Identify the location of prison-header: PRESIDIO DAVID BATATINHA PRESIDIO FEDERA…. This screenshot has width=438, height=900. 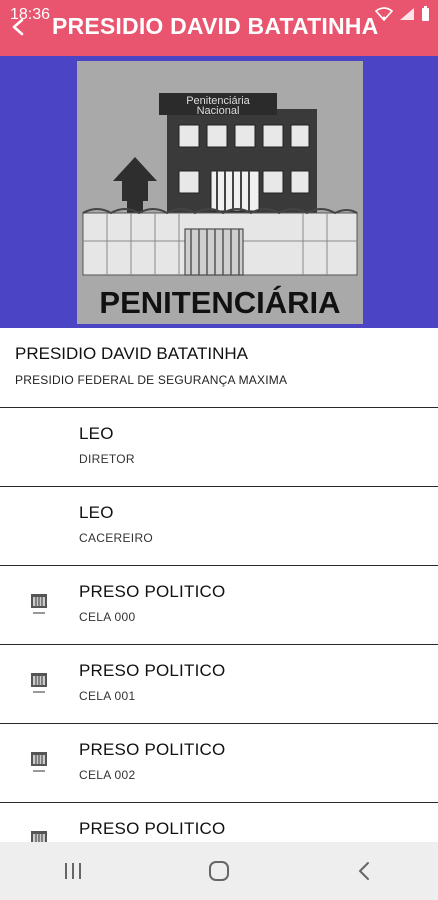
(219, 368).